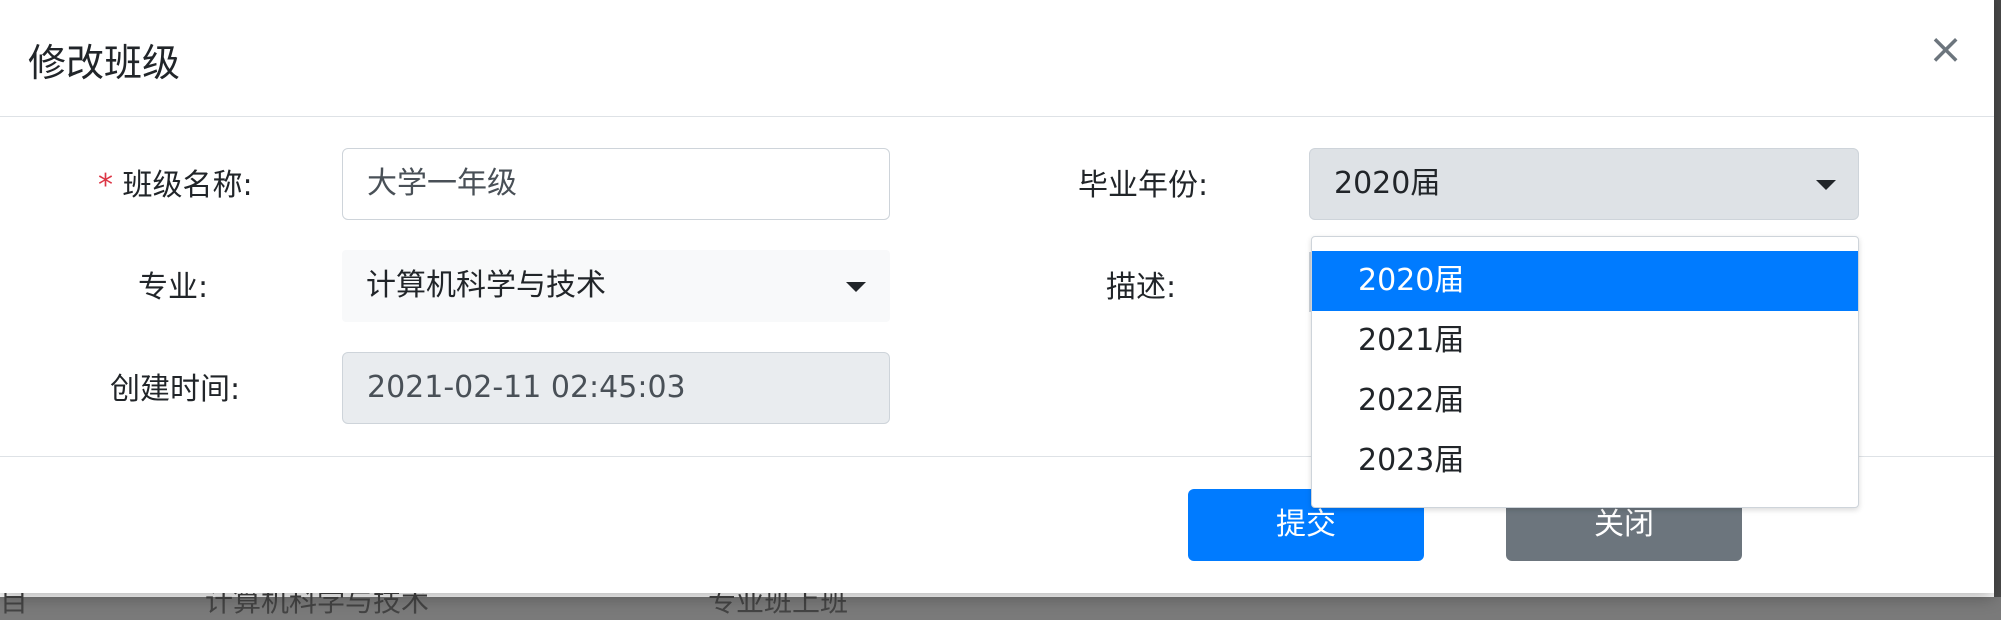 This screenshot has width=2001, height=620. What do you see at coordinates (1585, 341) in the screenshot?
I see `dropdown-option-2021: 2021届` at bounding box center [1585, 341].